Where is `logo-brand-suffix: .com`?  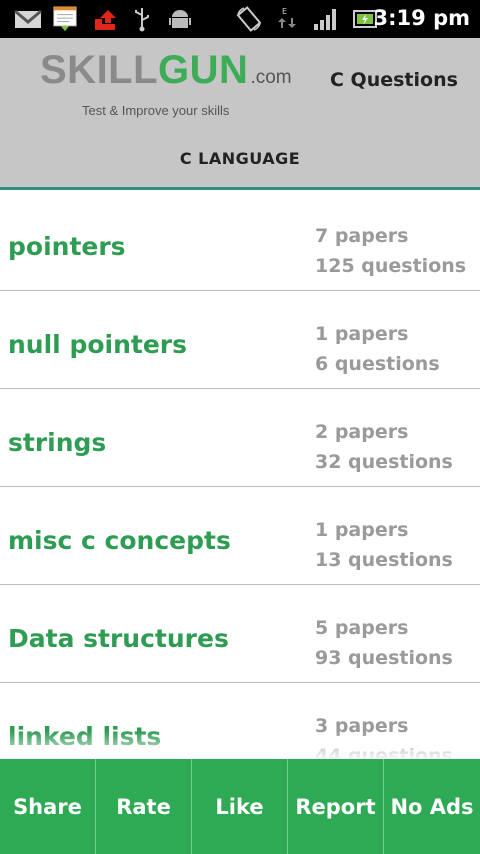
logo-brand-suffix: .com is located at coordinates (271, 77).